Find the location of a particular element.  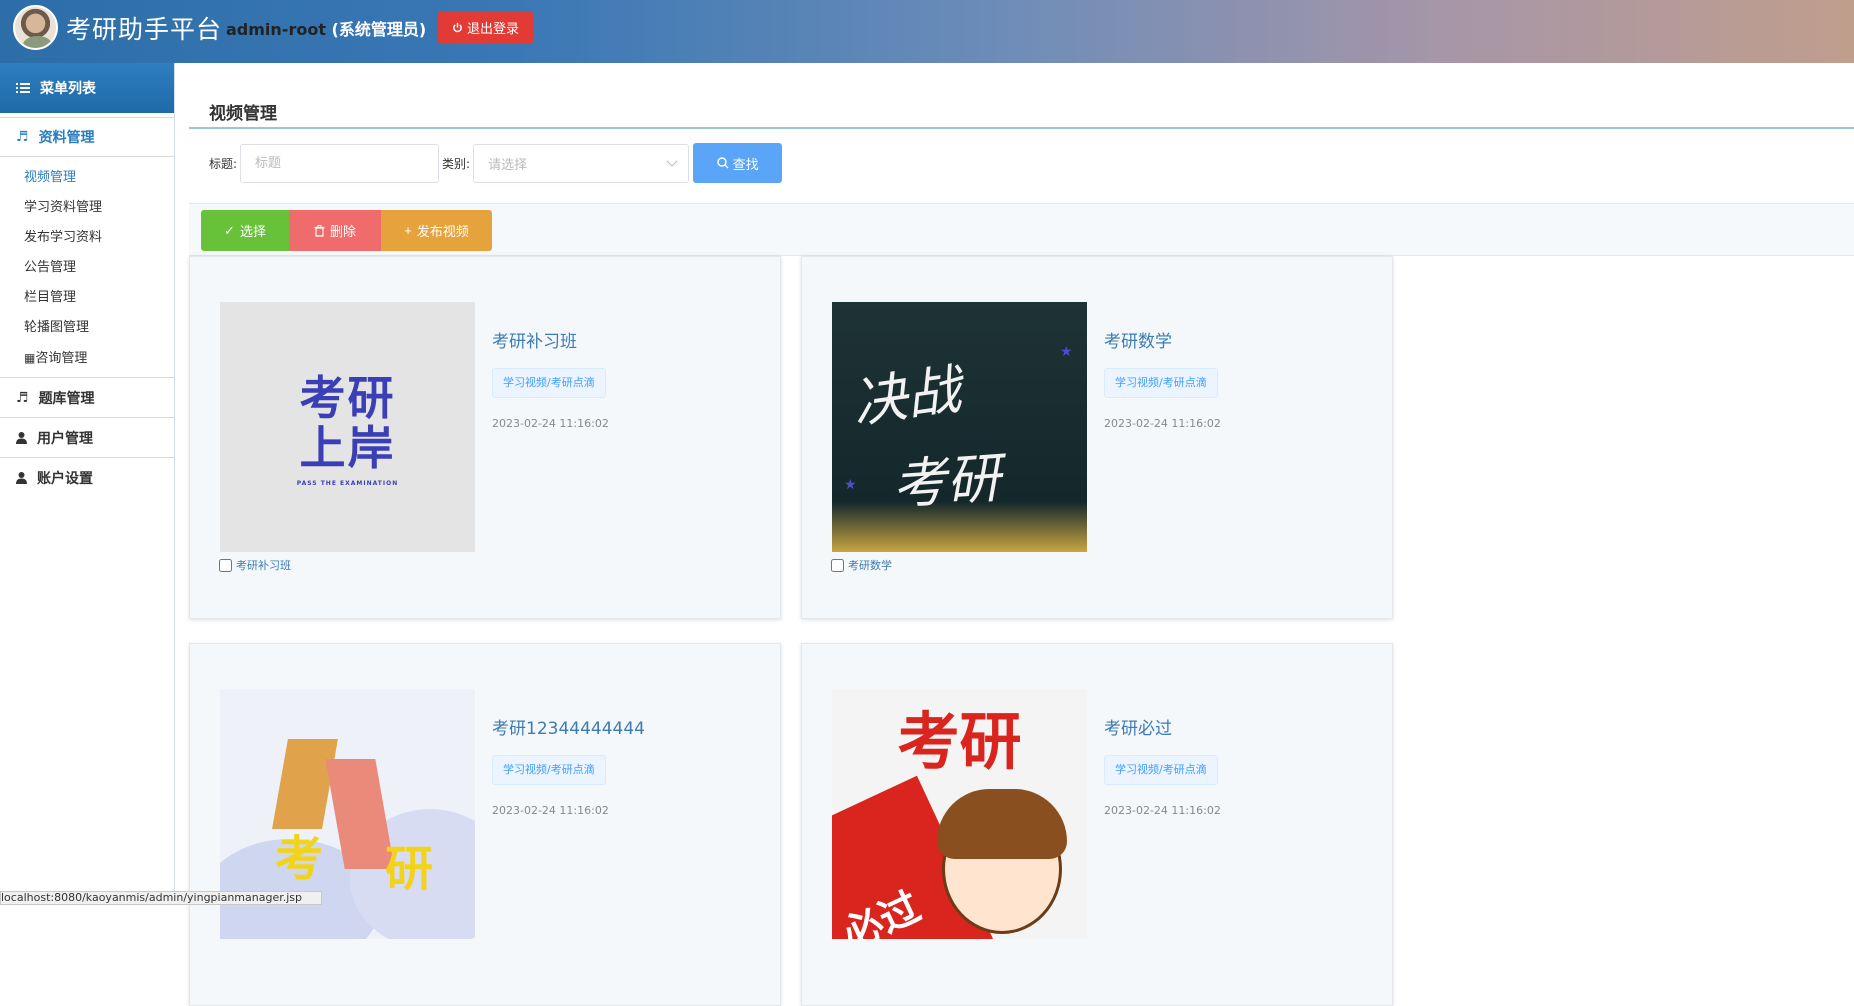

thumbnail-text: 考 is located at coordinates (299, 859).